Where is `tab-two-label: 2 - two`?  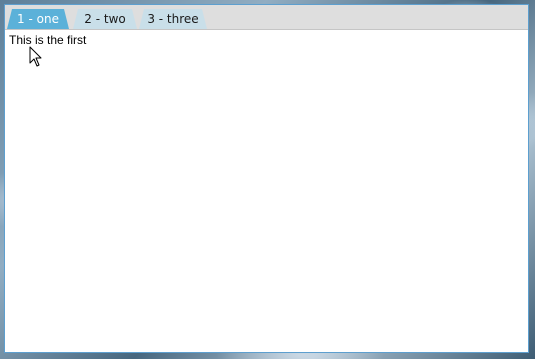
tab-two-label: 2 - two is located at coordinates (105, 19).